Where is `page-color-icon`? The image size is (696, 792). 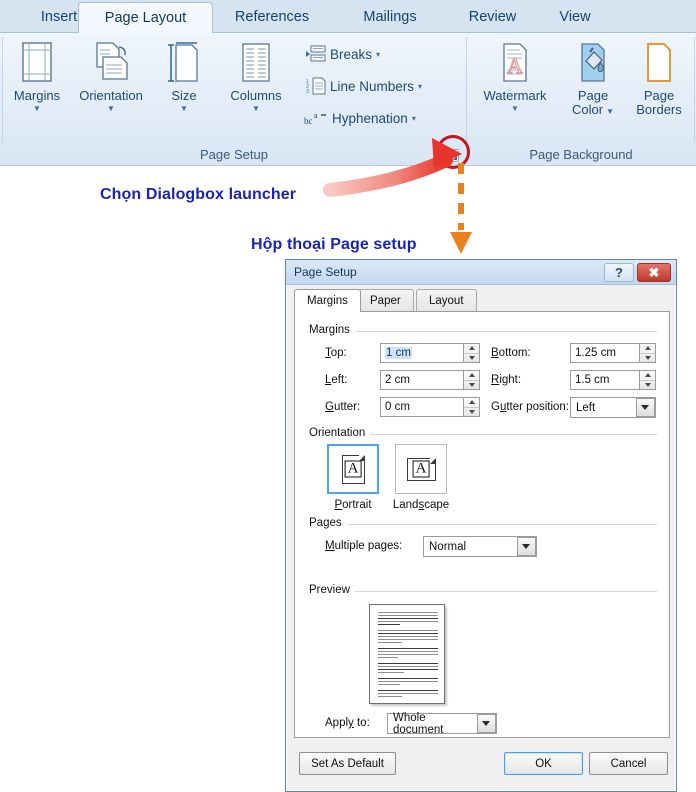 page-color-icon is located at coordinates (593, 62).